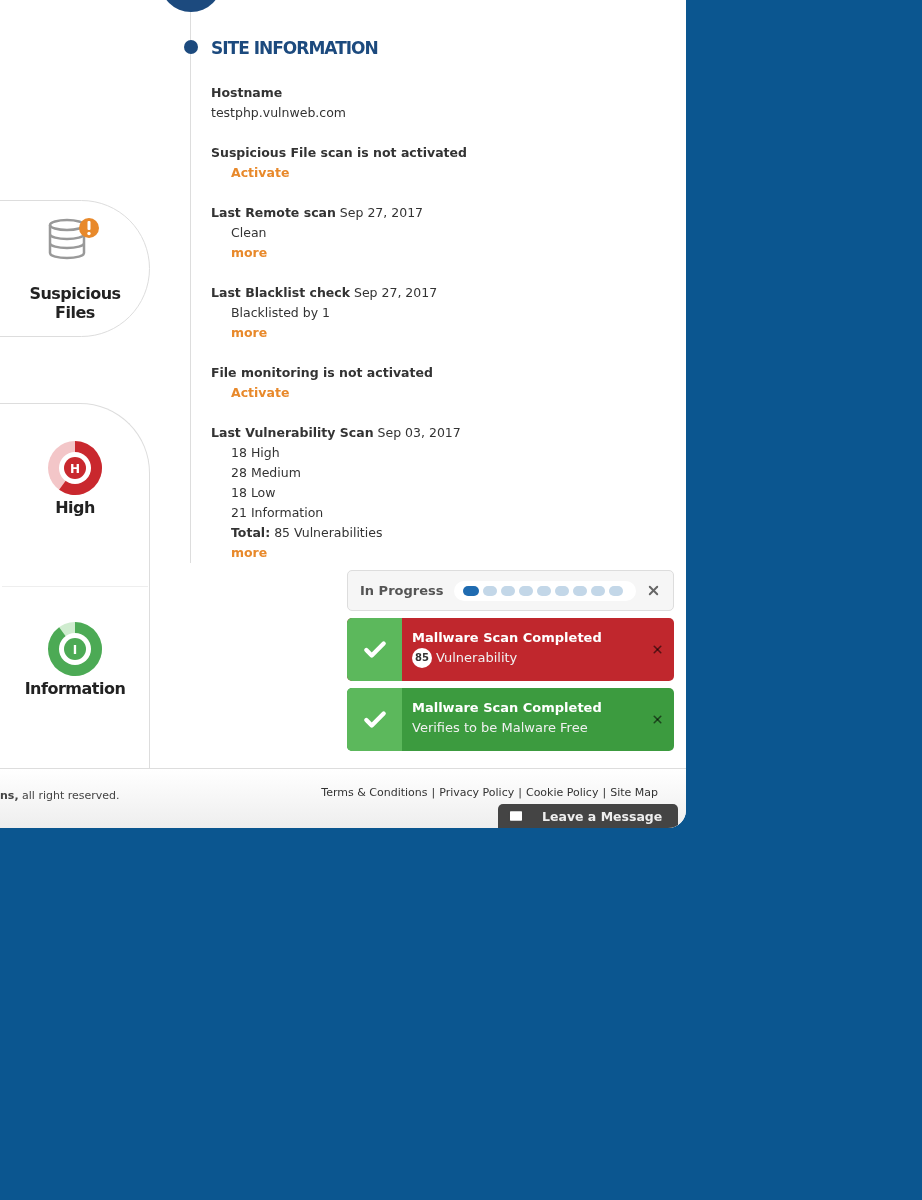  What do you see at coordinates (75, 507) in the screenshot?
I see `severity-label: High` at bounding box center [75, 507].